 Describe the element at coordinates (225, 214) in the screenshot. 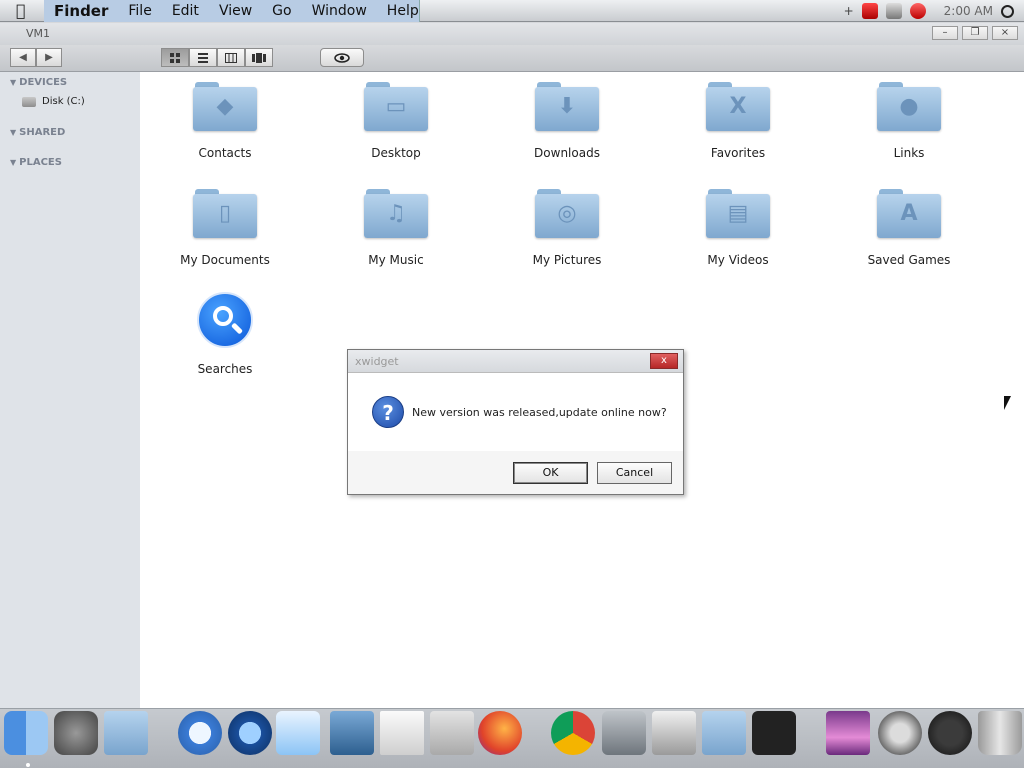

I see `documents-folder-icon: ▯` at that location.